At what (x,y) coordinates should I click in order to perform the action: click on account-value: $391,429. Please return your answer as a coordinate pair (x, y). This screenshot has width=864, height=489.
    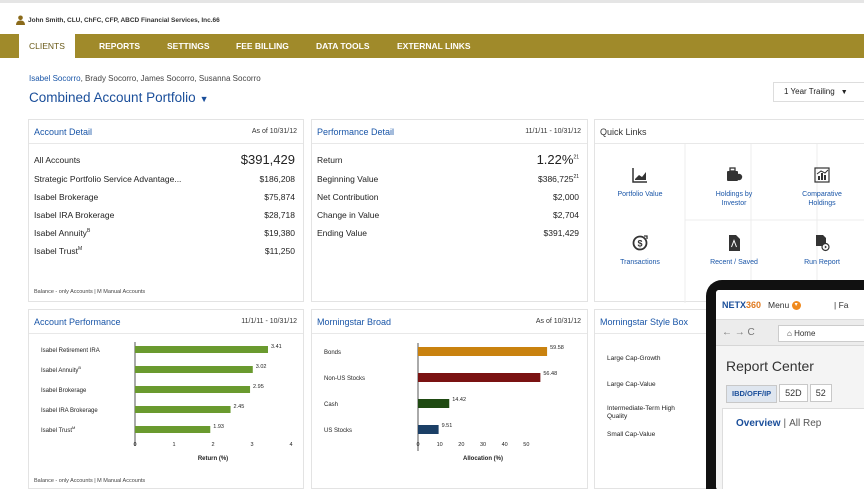
    Looking at the image, I should click on (267, 159).